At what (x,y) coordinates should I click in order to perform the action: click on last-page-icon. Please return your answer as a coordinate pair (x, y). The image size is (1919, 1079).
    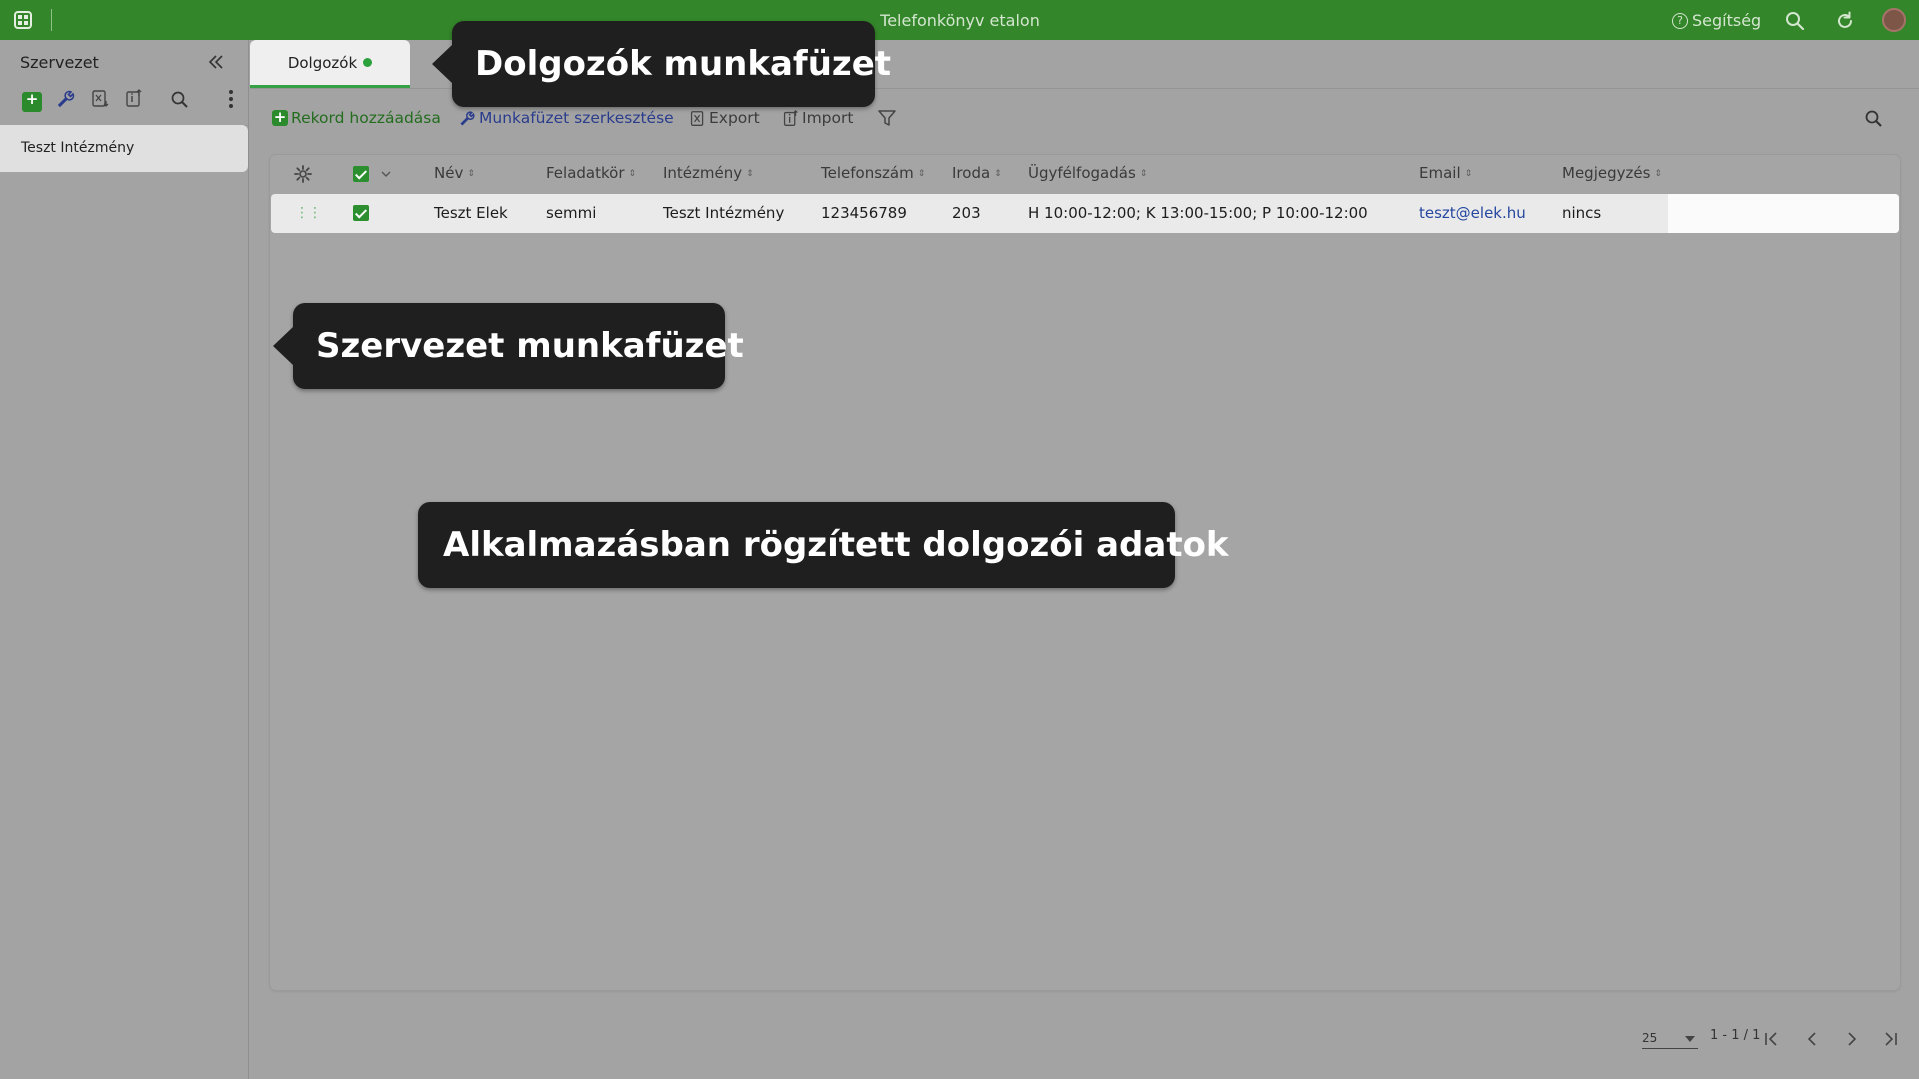
    Looking at the image, I should click on (1891, 1039).